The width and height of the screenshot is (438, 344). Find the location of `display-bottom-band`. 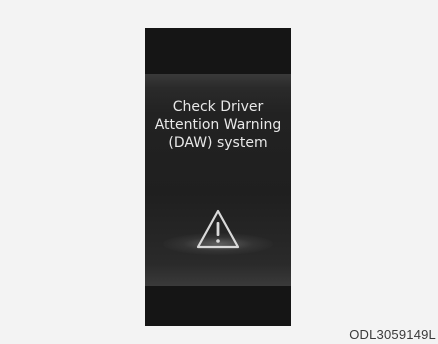

display-bottom-band is located at coordinates (218, 306).